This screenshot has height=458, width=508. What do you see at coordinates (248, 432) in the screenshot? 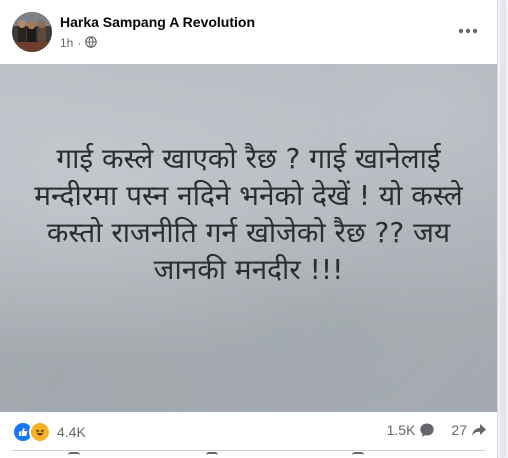
I see `post-stats-bar: 4.4K 1.5K 27` at bounding box center [248, 432].